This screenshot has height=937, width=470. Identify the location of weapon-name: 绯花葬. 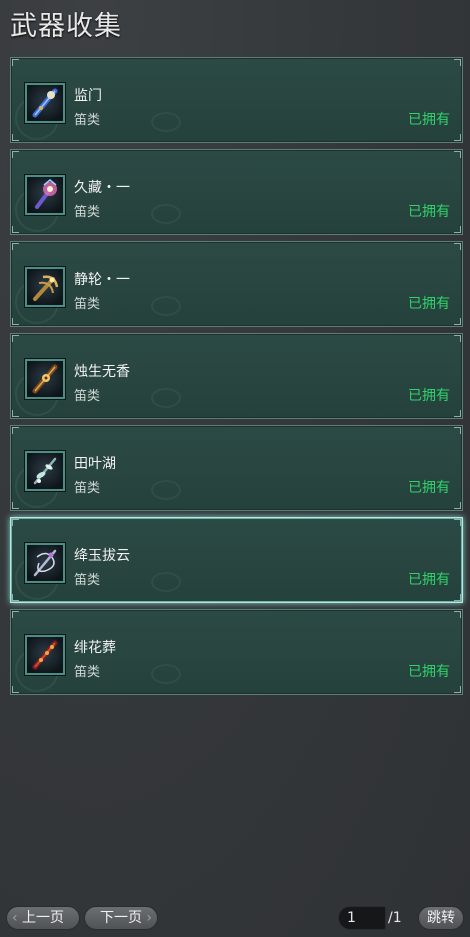
(95, 648).